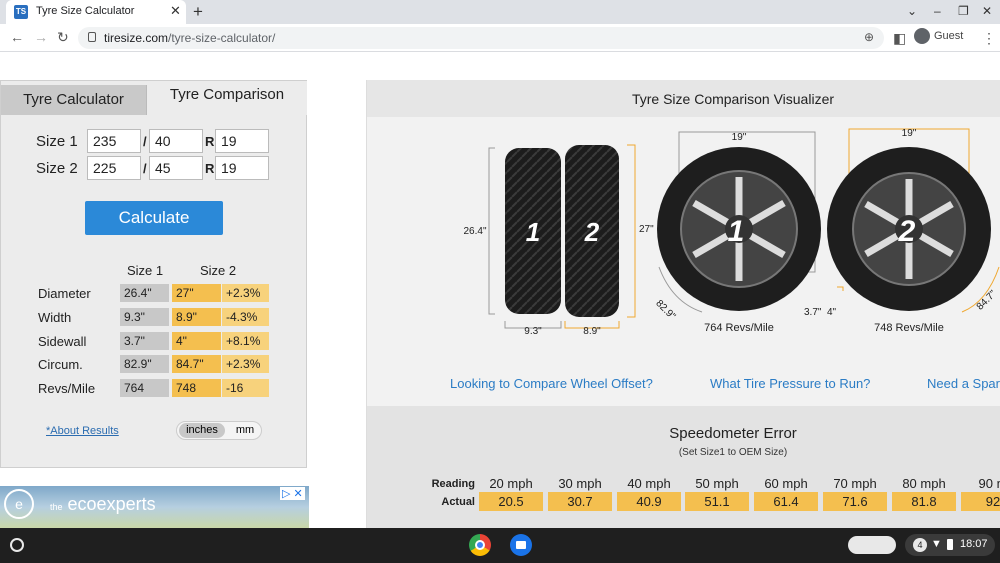  What do you see at coordinates (592, 331) in the screenshot?
I see `tyre2-width-dim: 8.9"` at bounding box center [592, 331].